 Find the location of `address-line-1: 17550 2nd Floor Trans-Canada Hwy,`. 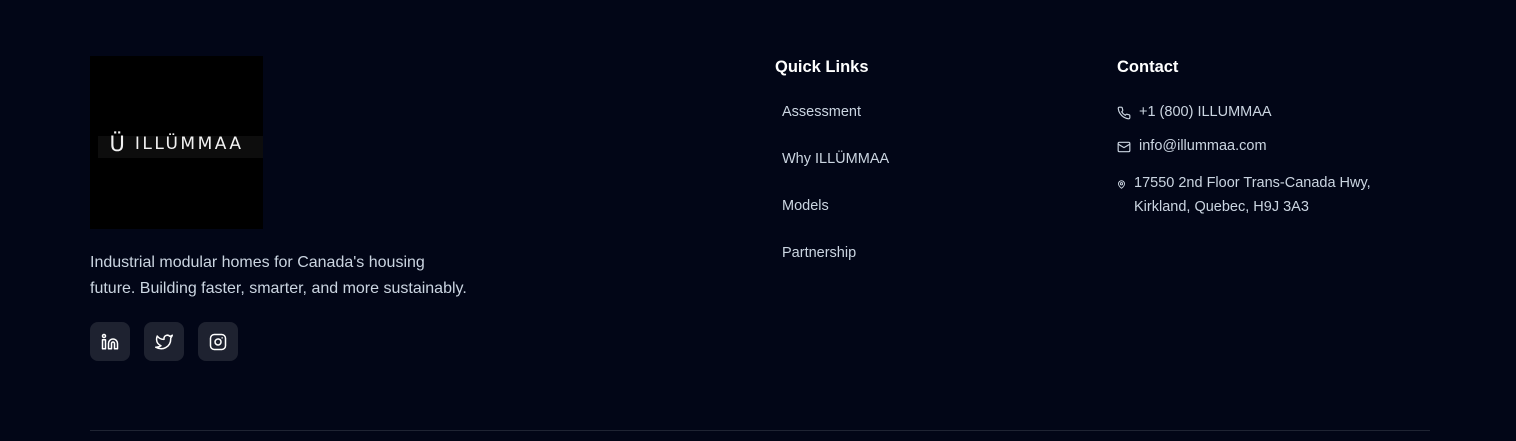

address-line-1: 17550 2nd Floor Trans-Canada Hwy, is located at coordinates (1252, 183).